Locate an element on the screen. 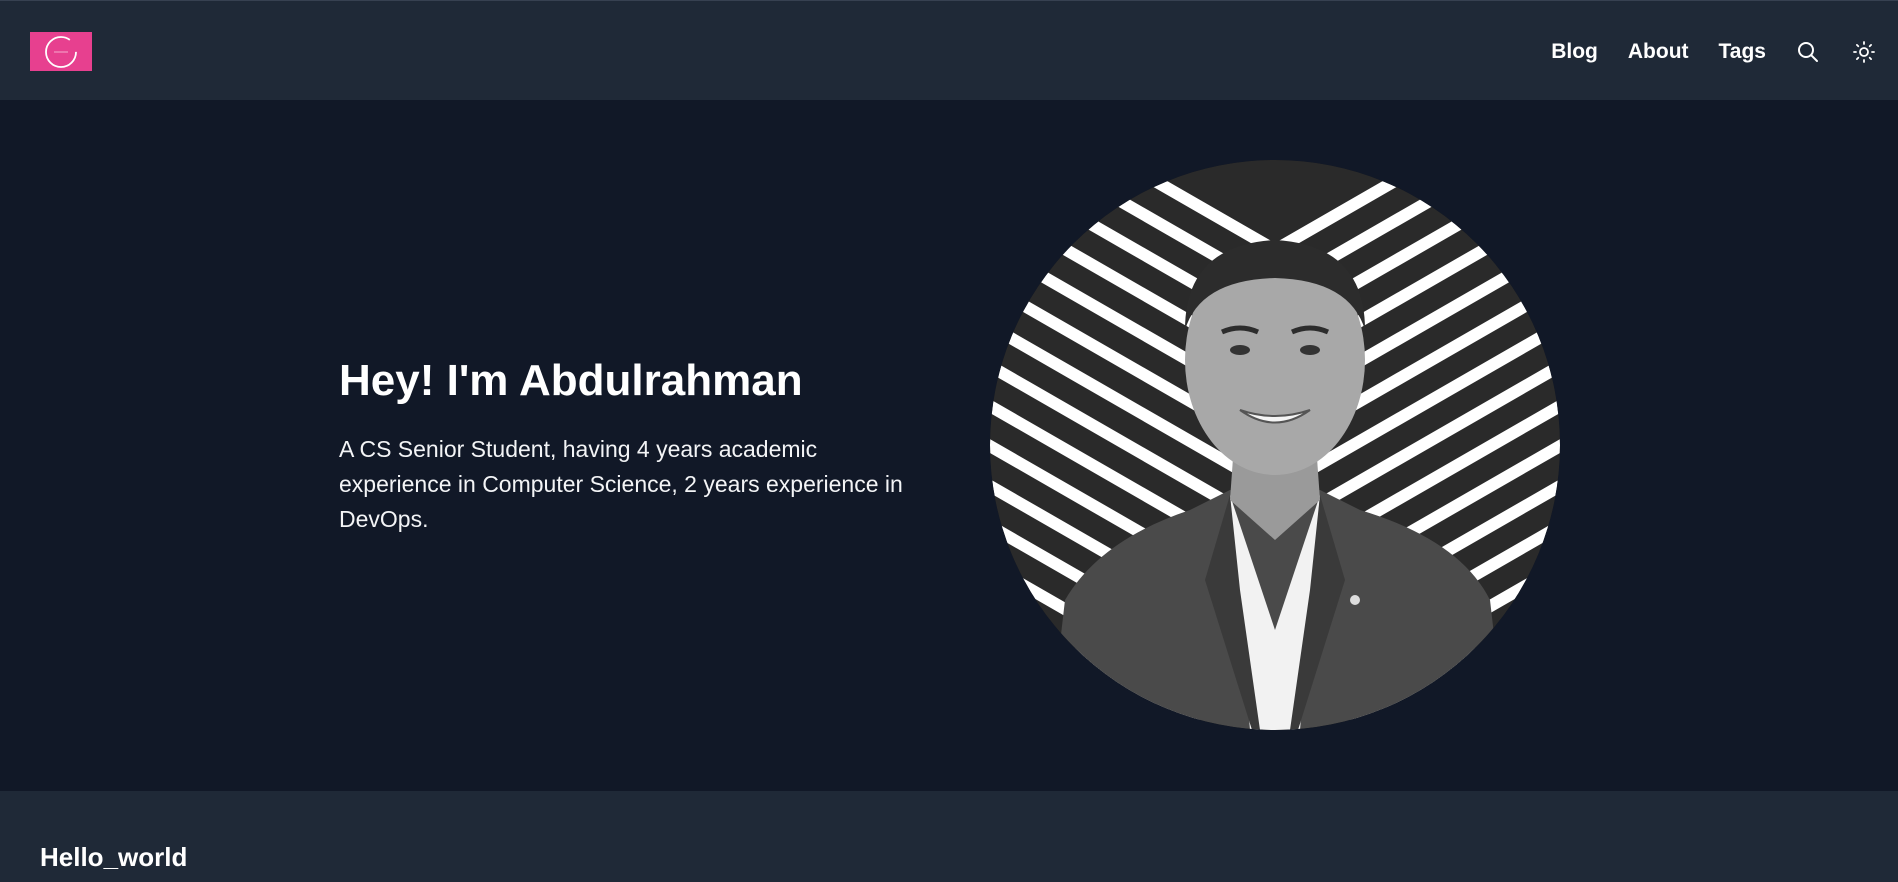  nav-blog-link: Blog is located at coordinates (1574, 52).